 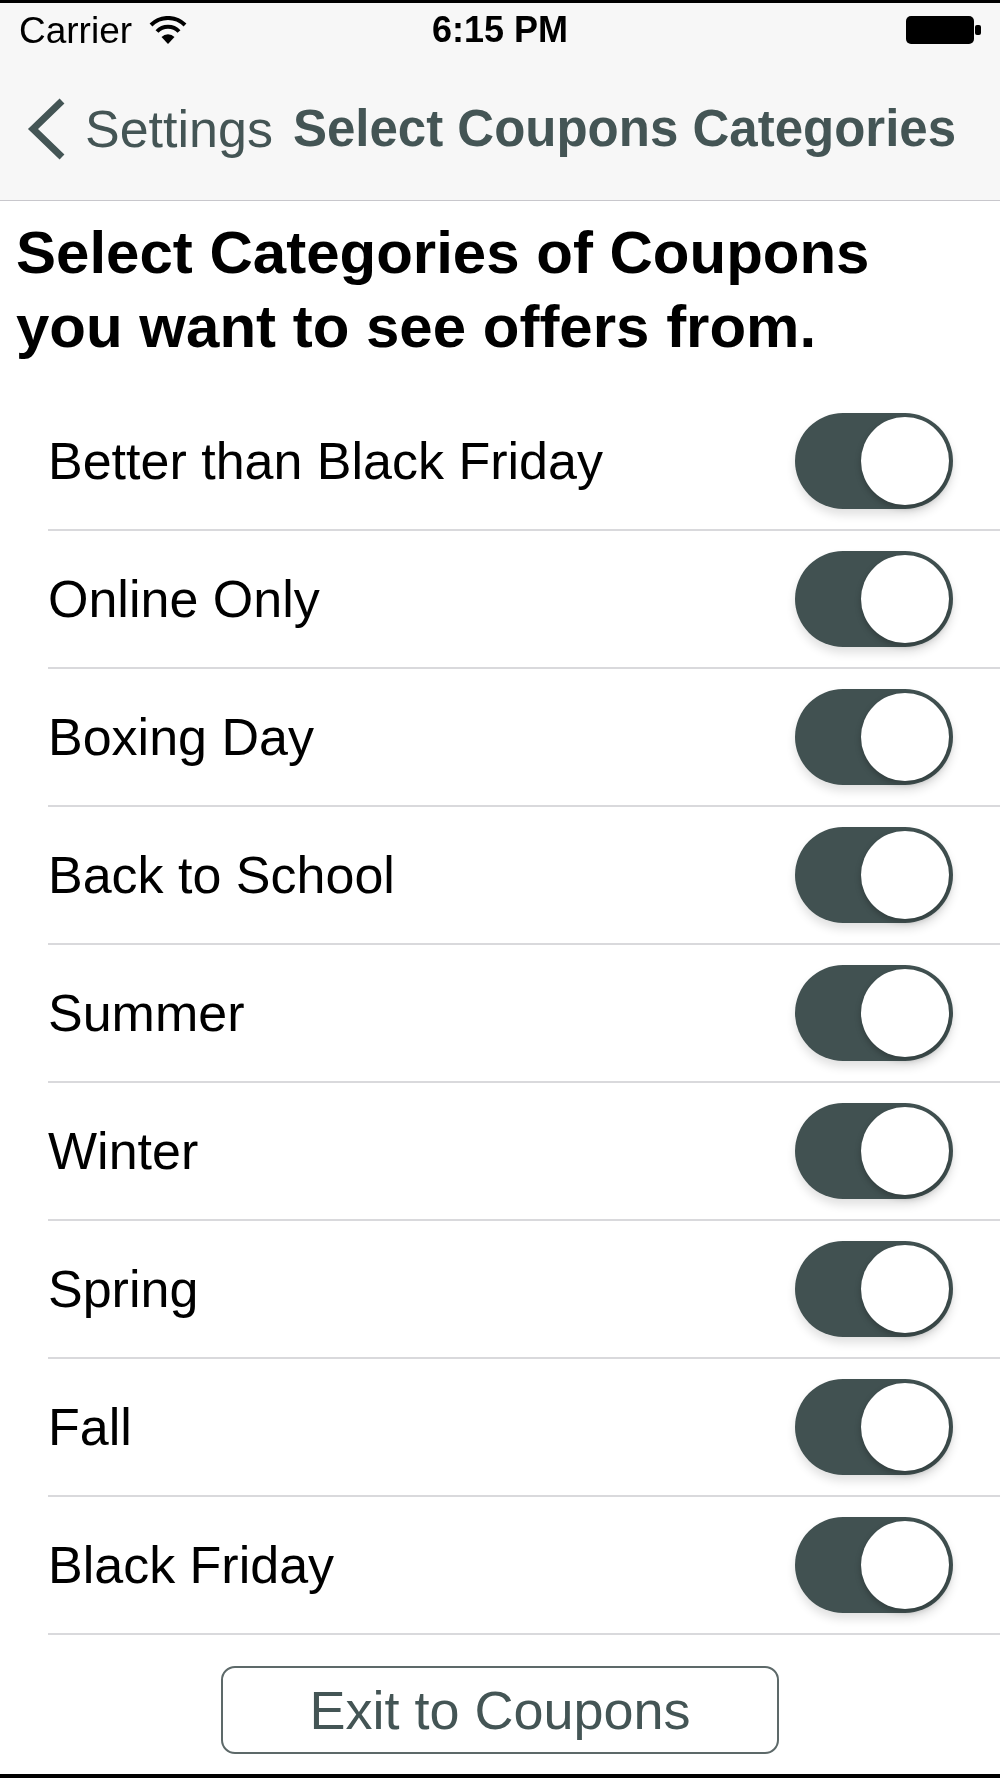 I want to click on category-label: Winter, so click(x=123, y=1151).